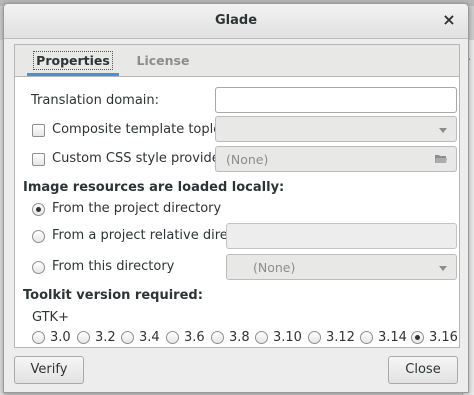  I want to click on gtk-version-label: 3.8, so click(239, 337).